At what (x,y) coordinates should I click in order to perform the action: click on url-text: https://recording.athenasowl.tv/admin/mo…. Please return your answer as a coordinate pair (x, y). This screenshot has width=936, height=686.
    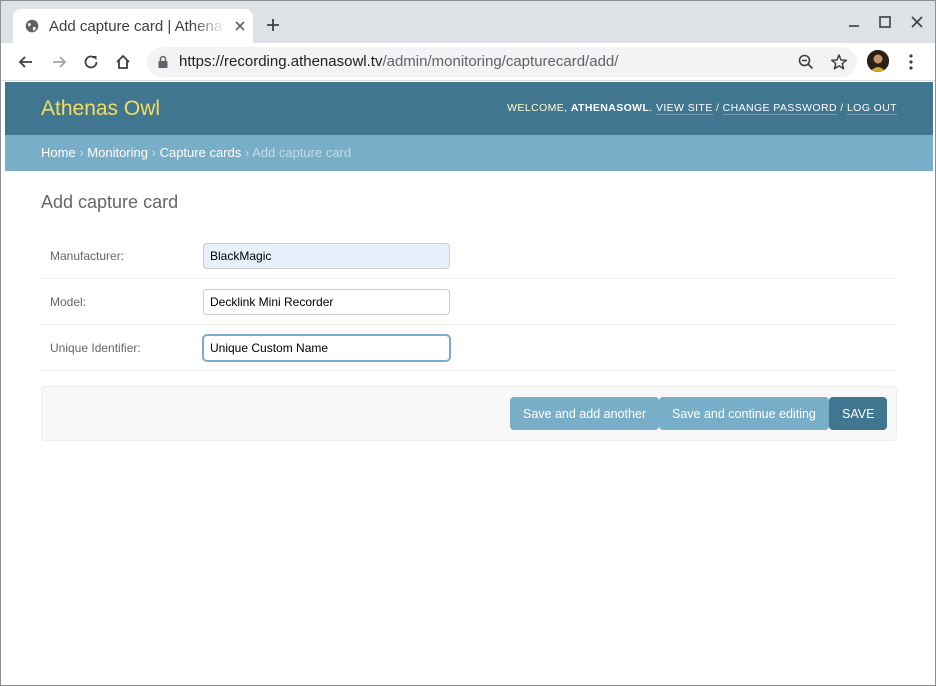
    Looking at the image, I should click on (398, 61).